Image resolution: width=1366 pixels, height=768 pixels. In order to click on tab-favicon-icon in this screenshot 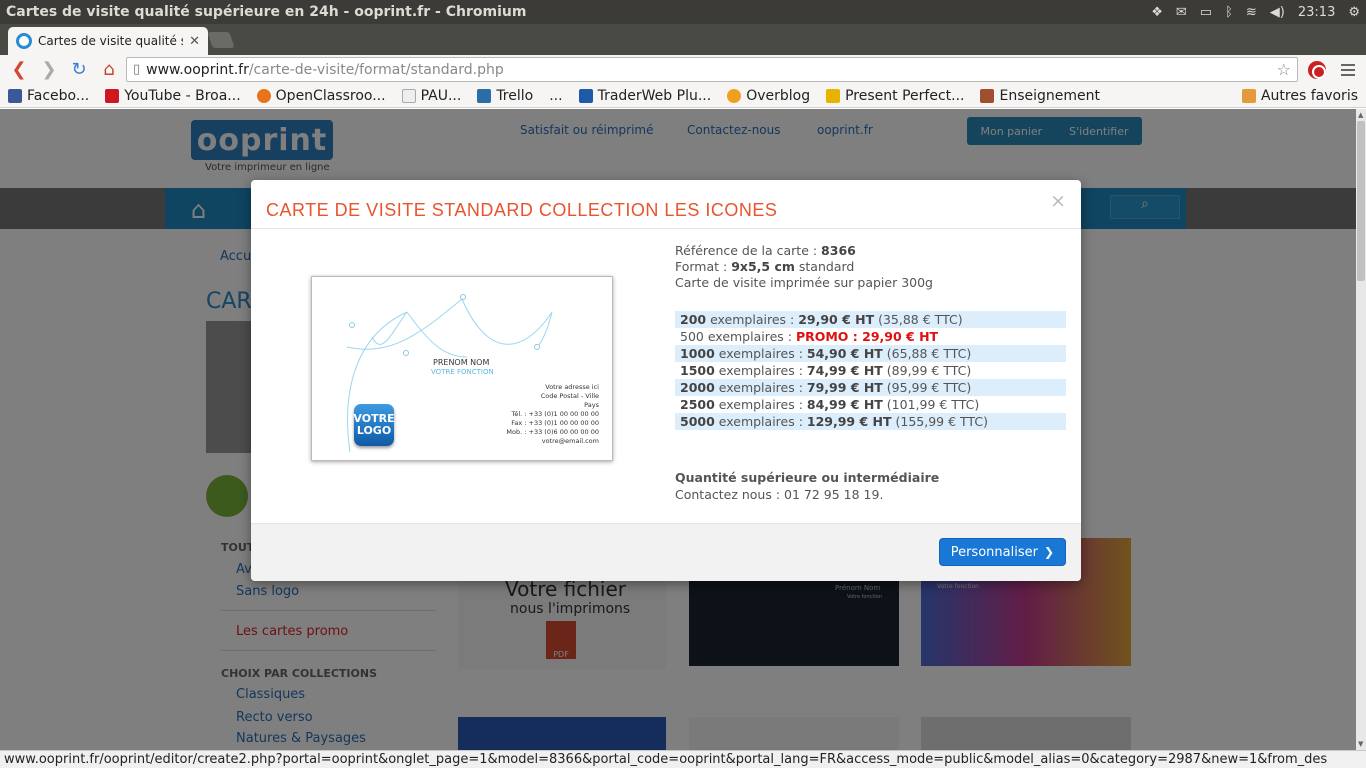, I will do `click(24, 41)`.